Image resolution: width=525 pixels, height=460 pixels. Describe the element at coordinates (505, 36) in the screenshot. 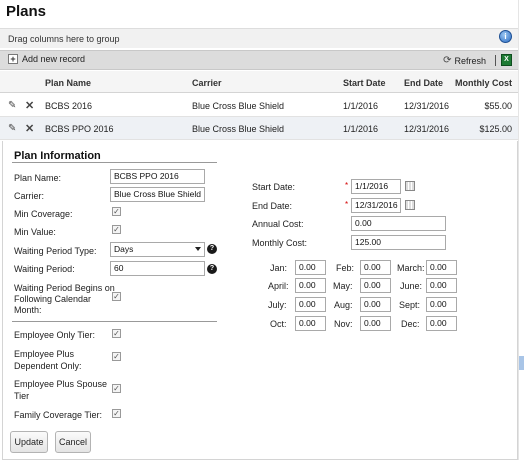

I see `help-circle-icon: i` at that location.